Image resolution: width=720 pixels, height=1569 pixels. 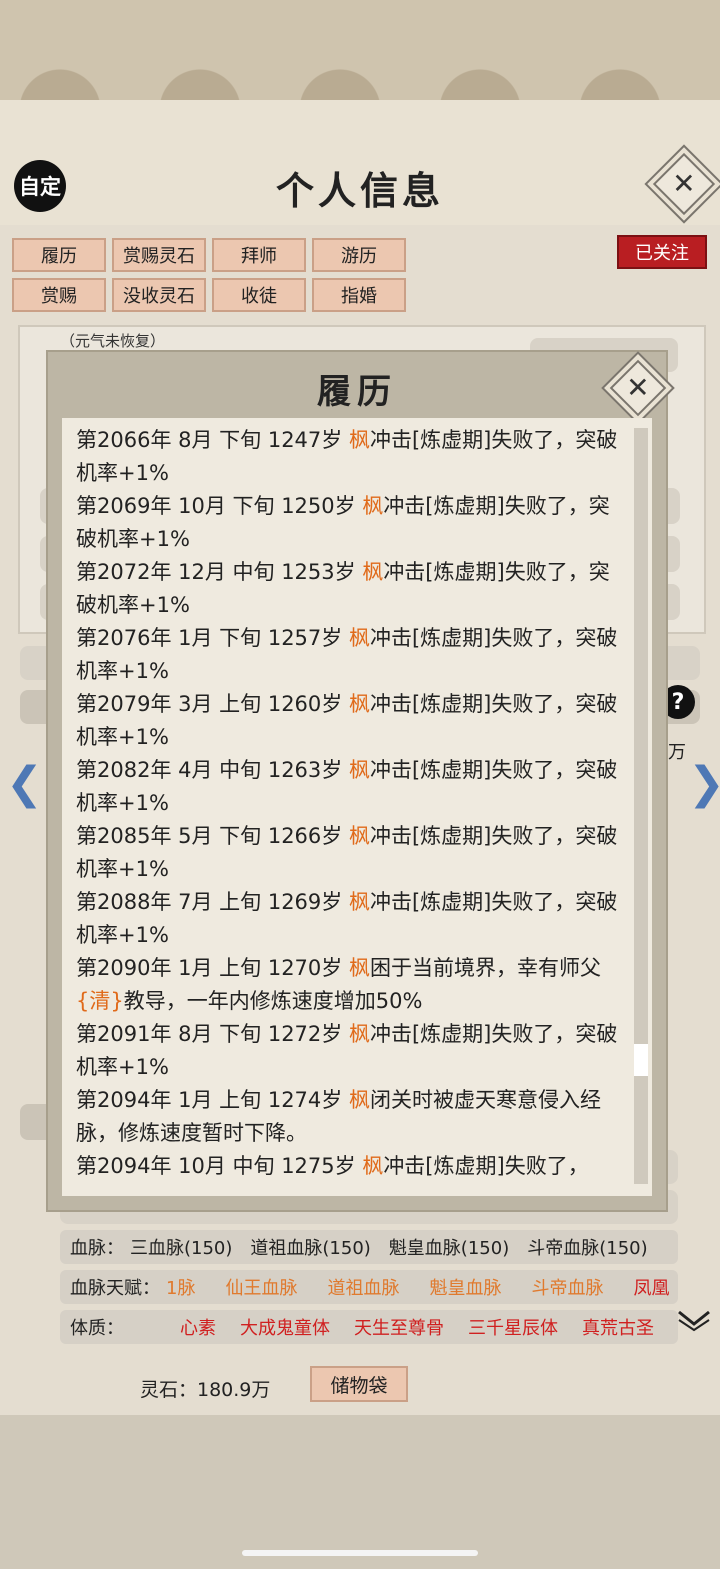 I want to click on custom-button: 自定, so click(x=40, y=186).